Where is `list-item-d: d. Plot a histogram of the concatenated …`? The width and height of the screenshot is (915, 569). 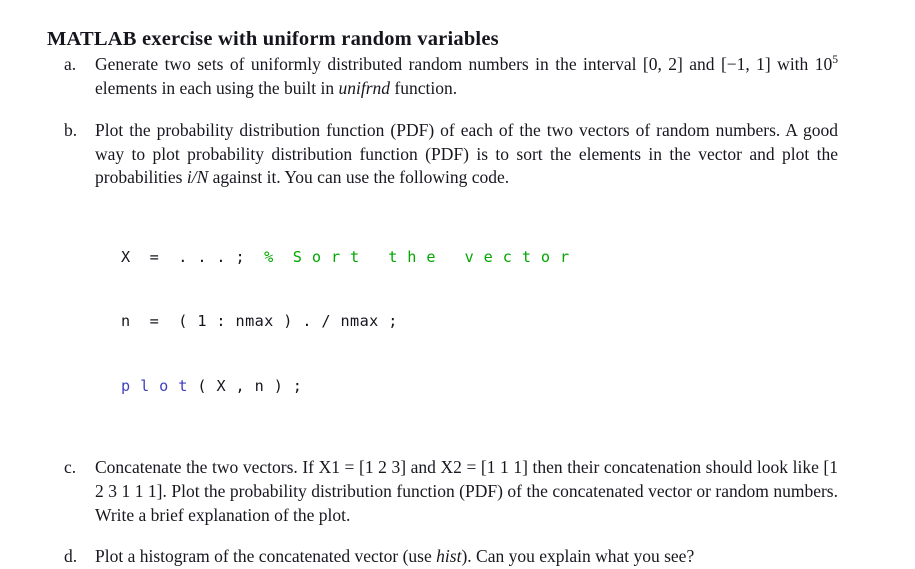
list-item-d: d. Plot a histogram of the concatenated … is located at coordinates (457, 557).